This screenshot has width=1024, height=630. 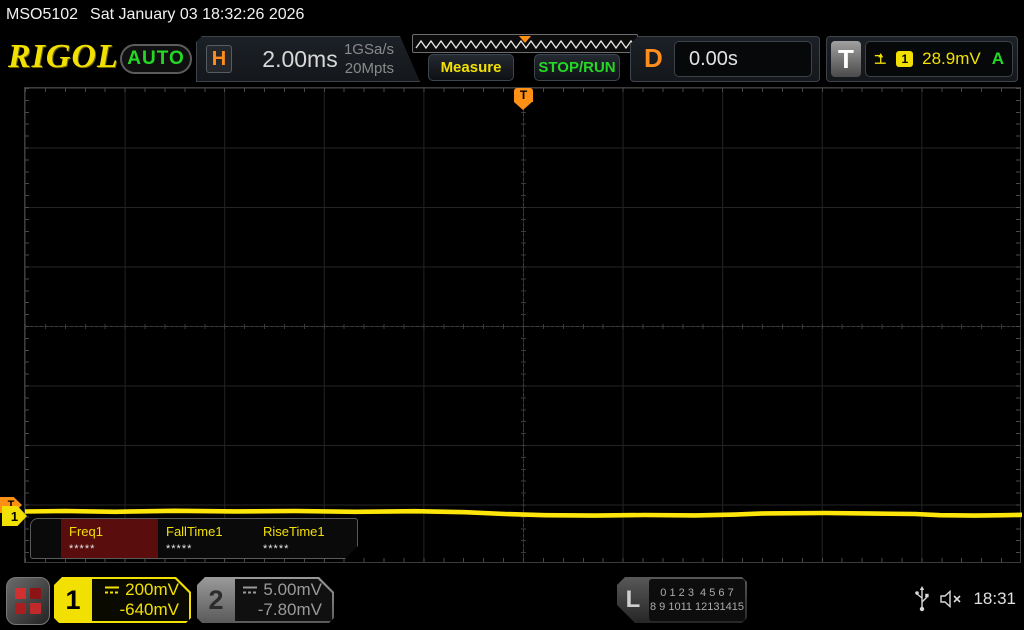 What do you see at coordinates (219, 59) in the screenshot?
I see `horizontal-badge: H` at bounding box center [219, 59].